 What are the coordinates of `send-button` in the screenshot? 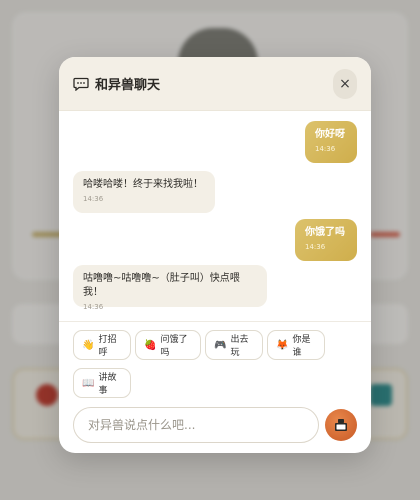 It's located at (341, 425).